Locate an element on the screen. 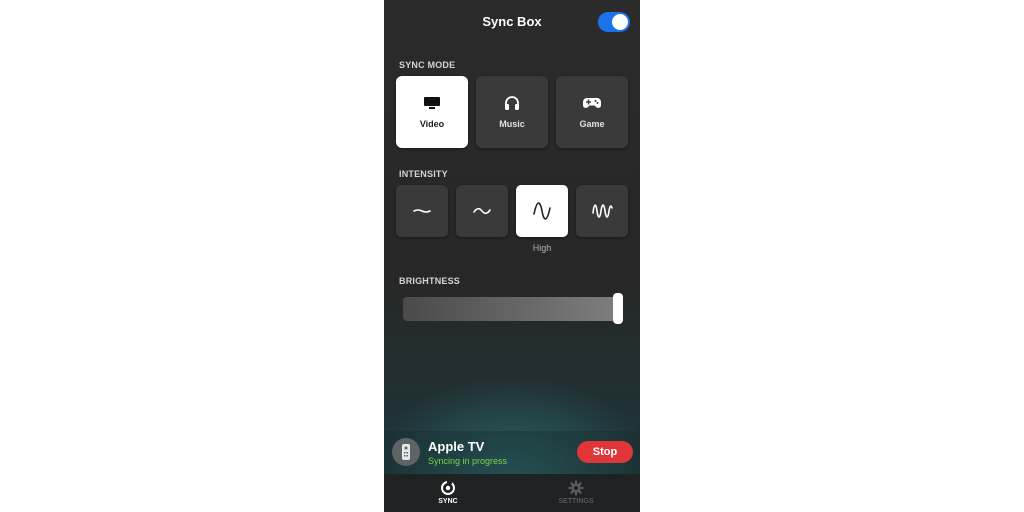 Image resolution: width=1024 pixels, height=512 pixels. gear-icon is located at coordinates (576, 488).